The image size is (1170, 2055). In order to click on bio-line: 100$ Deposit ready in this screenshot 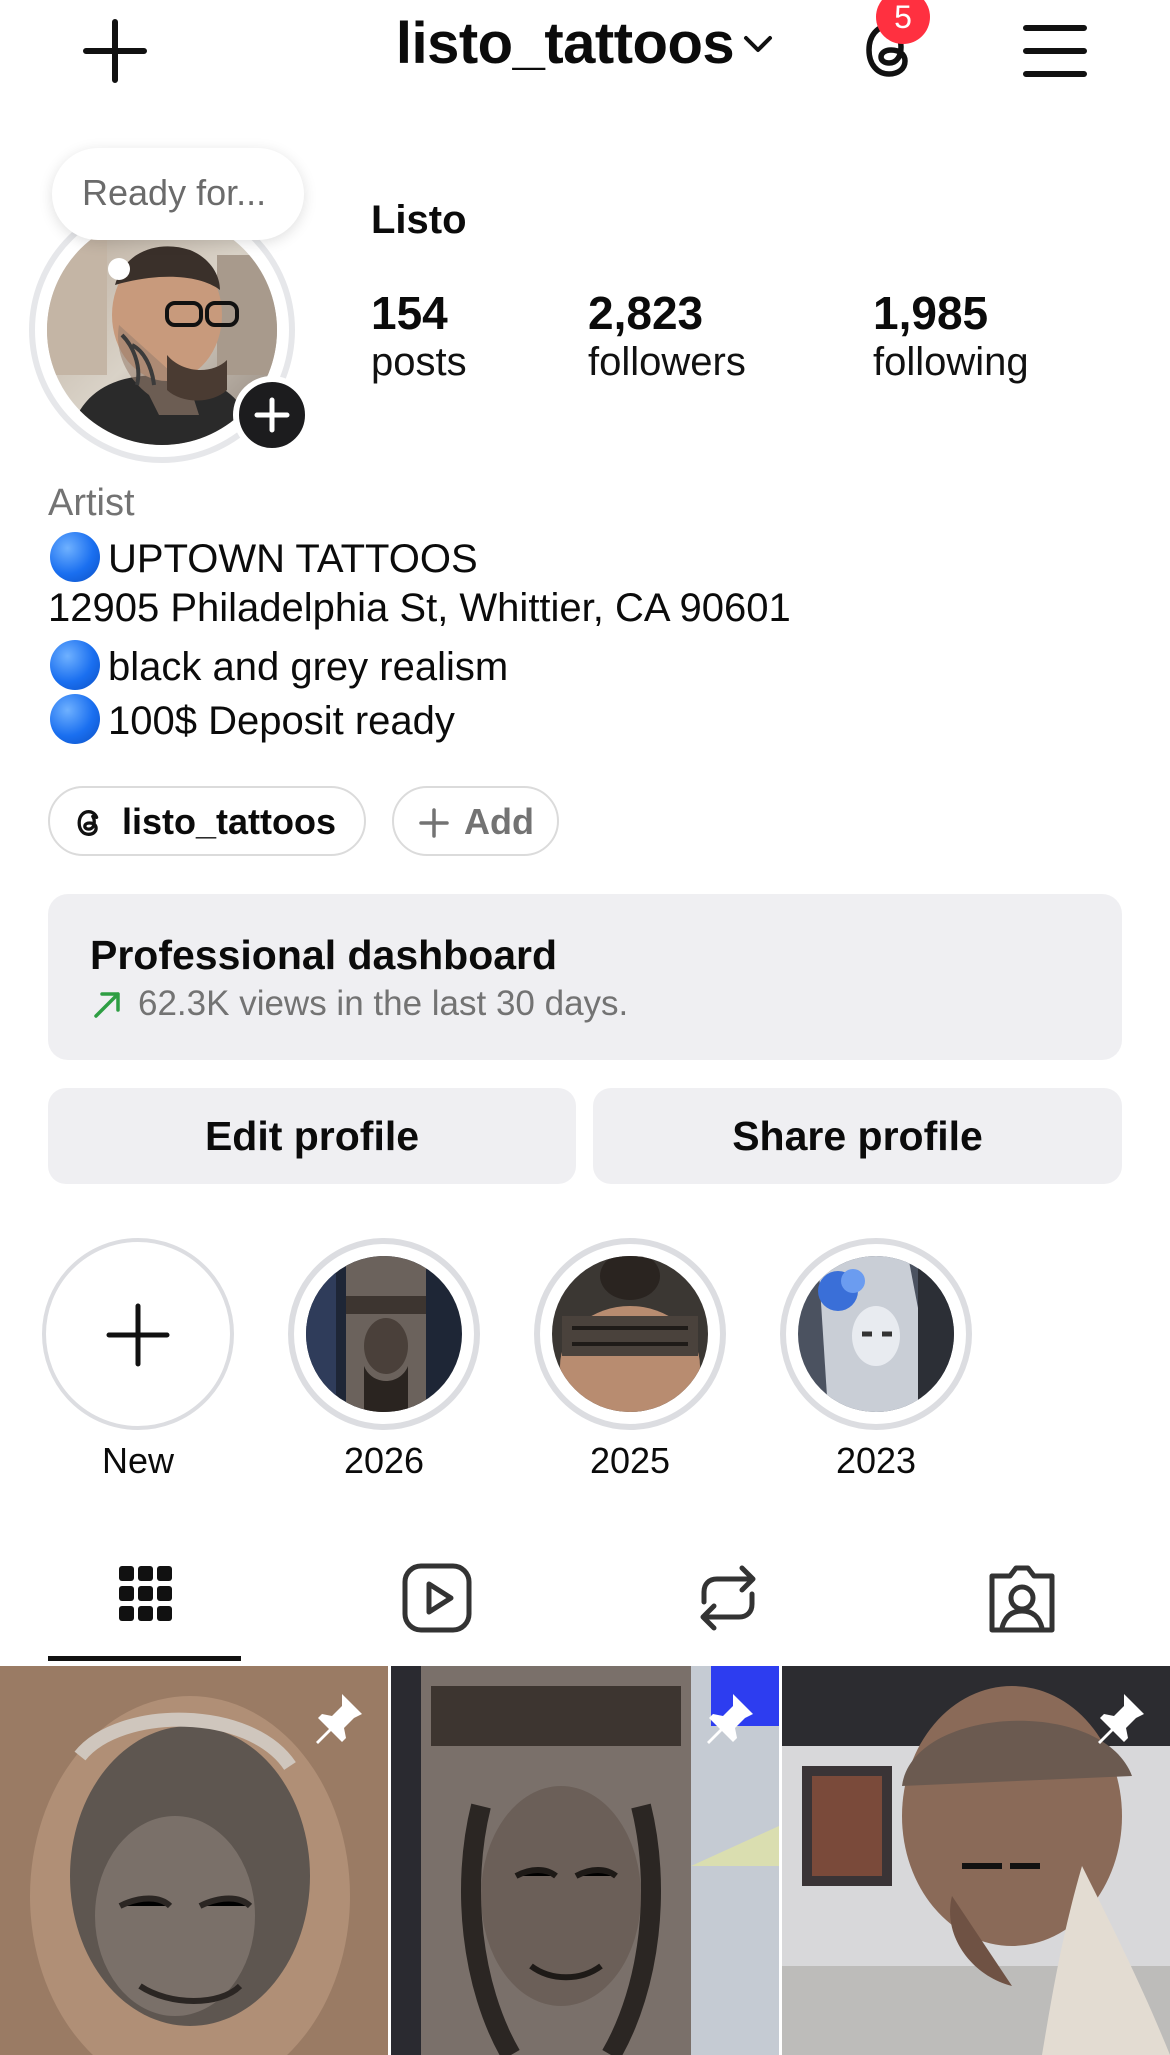, I will do `click(251, 719)`.